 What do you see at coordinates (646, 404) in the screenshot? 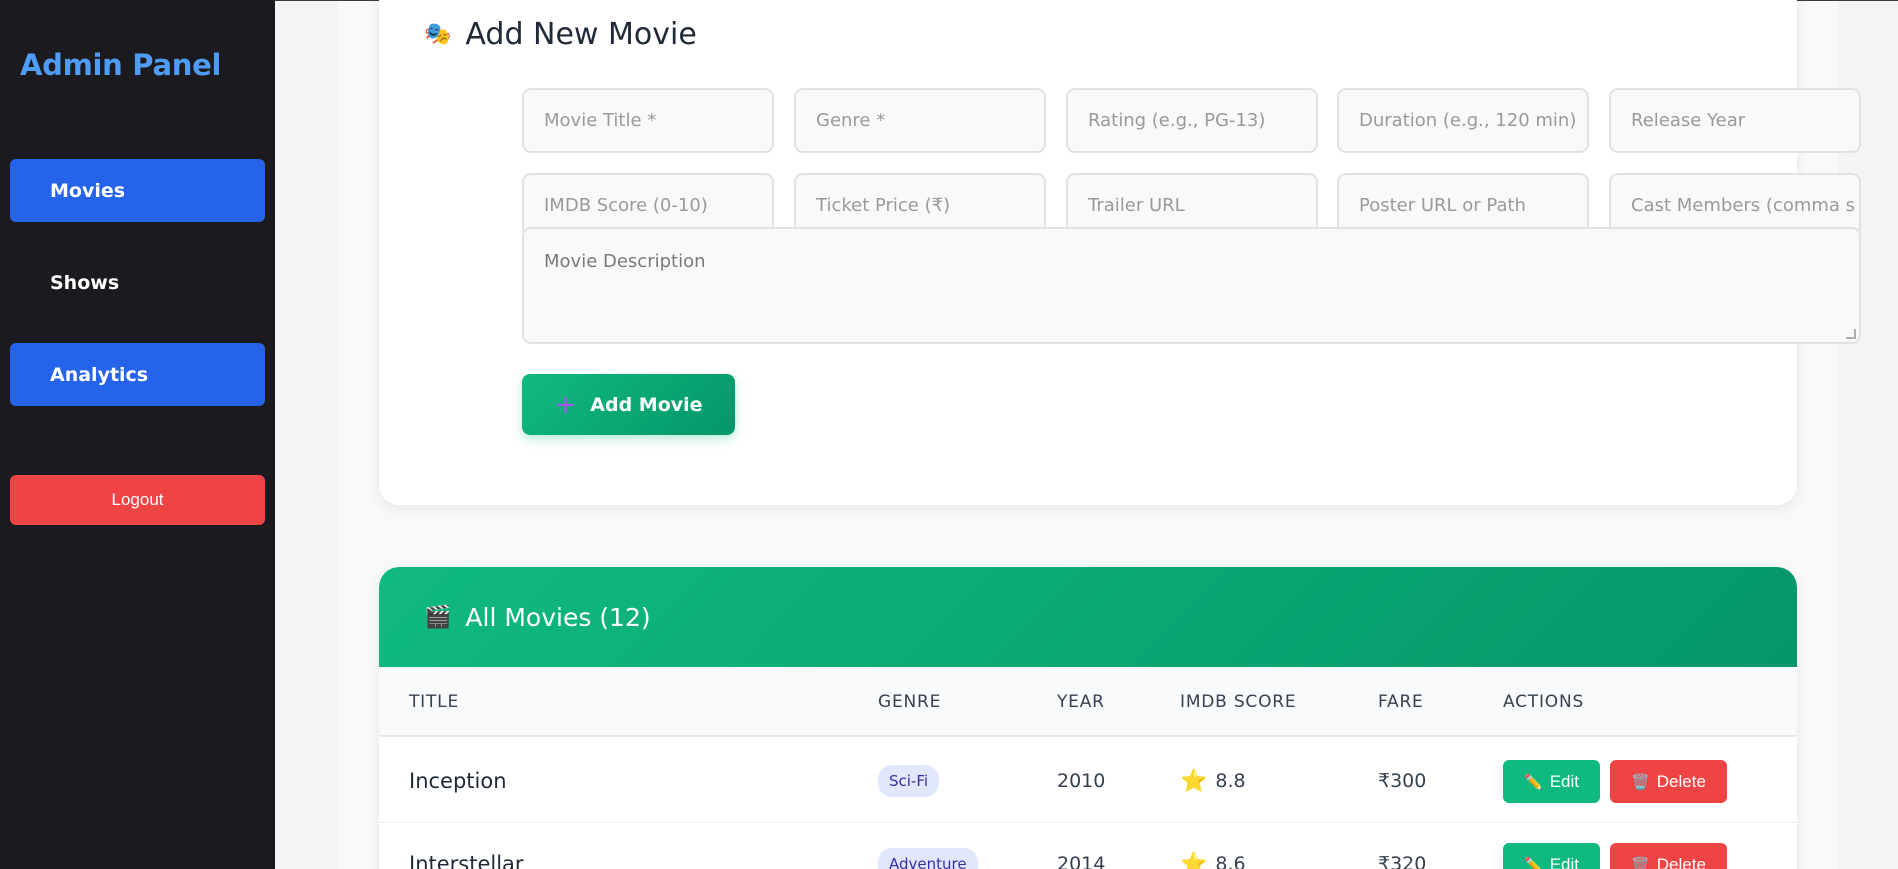
I see `add-movie-button-label: Add Movie` at bounding box center [646, 404].